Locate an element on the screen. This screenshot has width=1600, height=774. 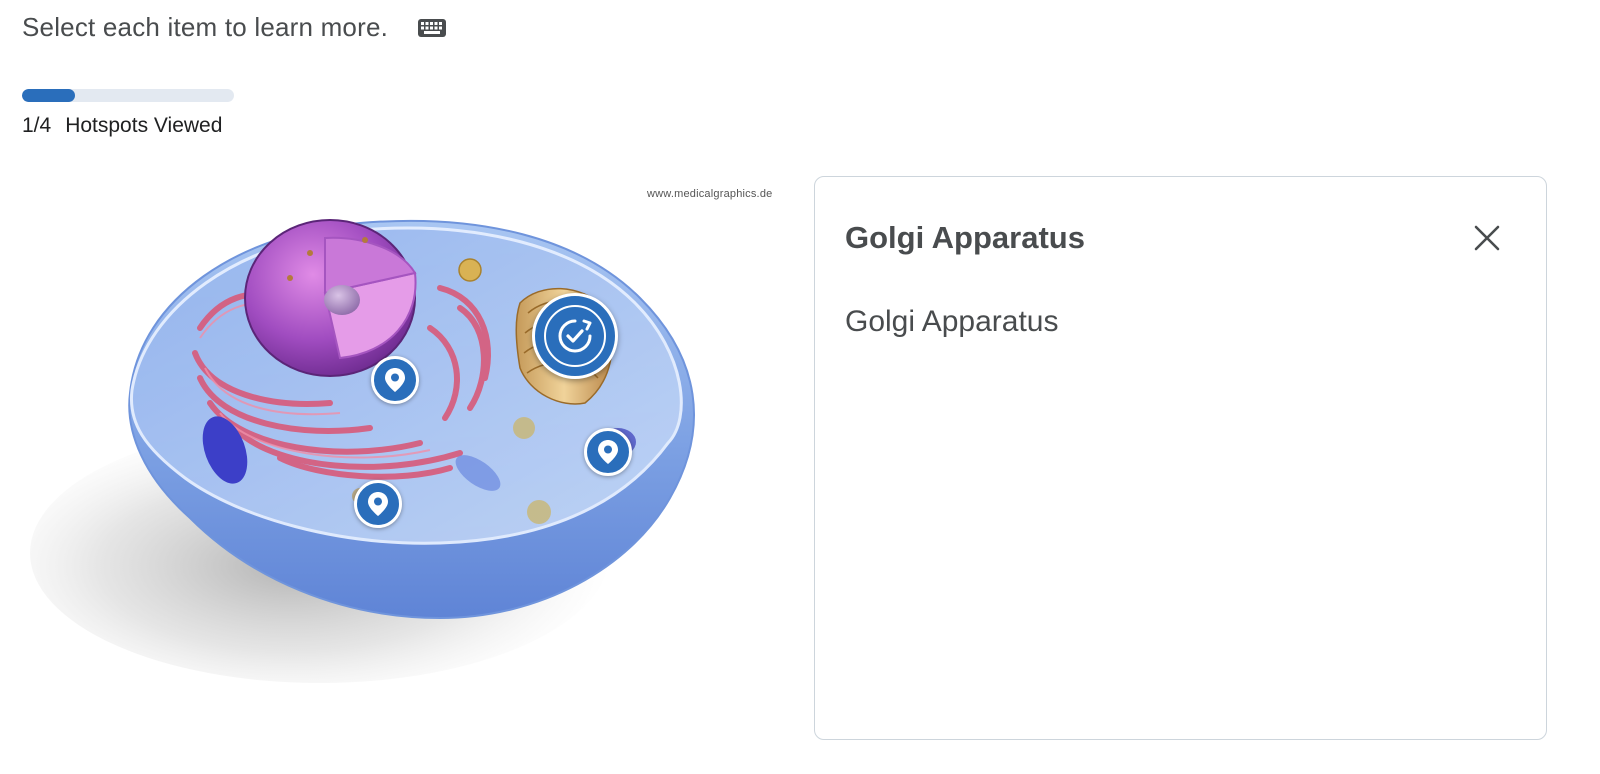
progress-bar-fill is located at coordinates (48, 95).